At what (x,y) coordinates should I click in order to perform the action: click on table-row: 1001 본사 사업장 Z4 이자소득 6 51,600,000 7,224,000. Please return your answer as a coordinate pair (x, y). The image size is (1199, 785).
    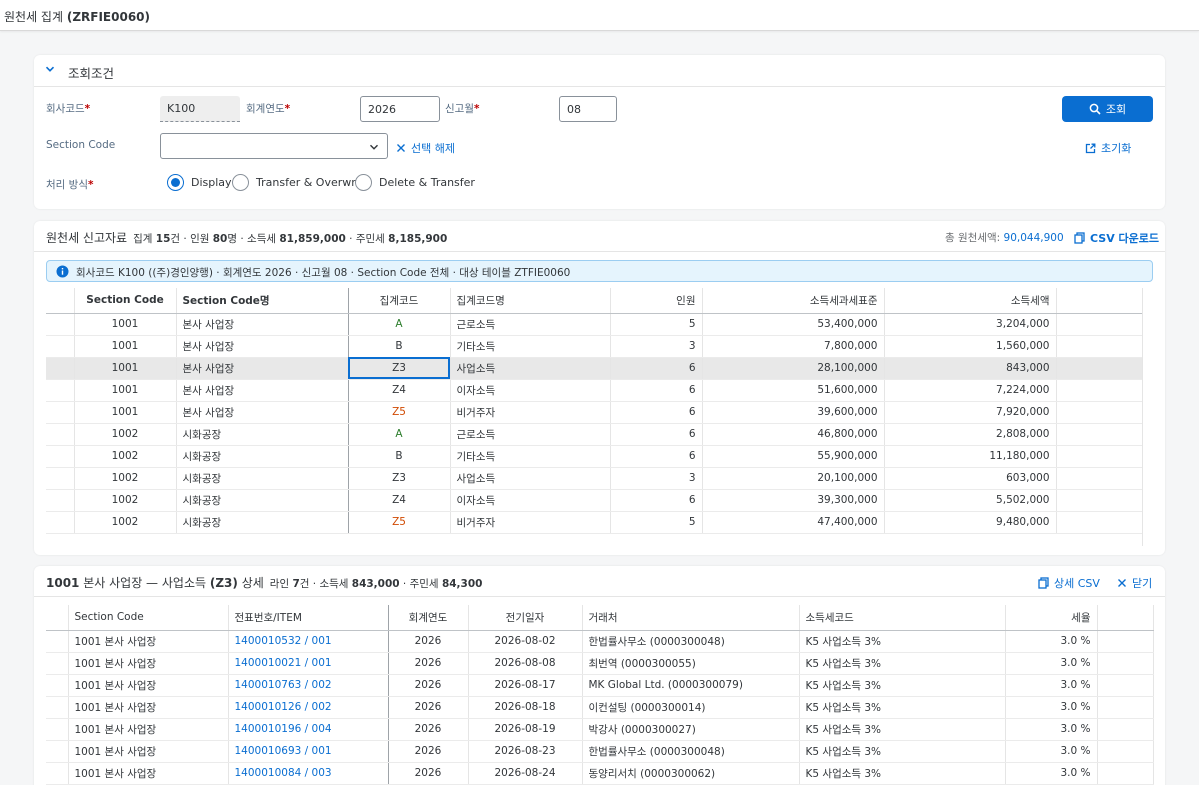
    Looking at the image, I should click on (594, 390).